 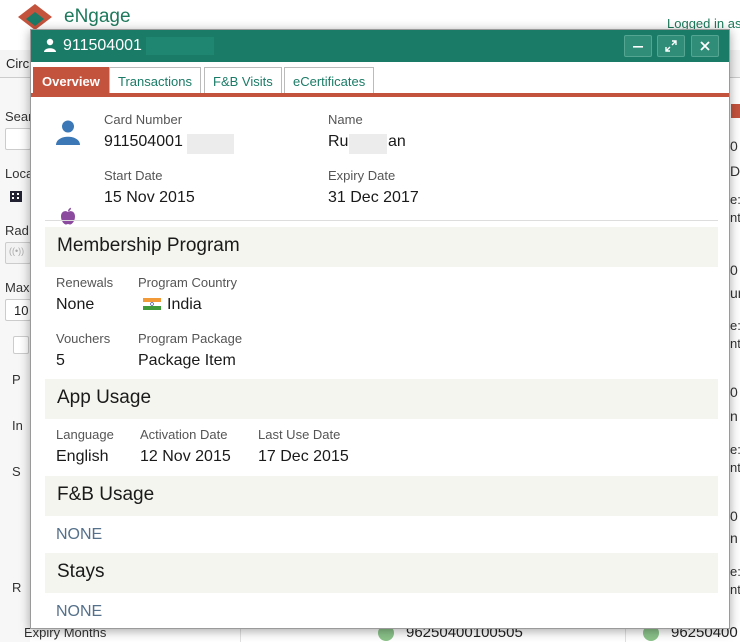 I want to click on fb-usage-section-header: F&B Usage, so click(x=381, y=496).